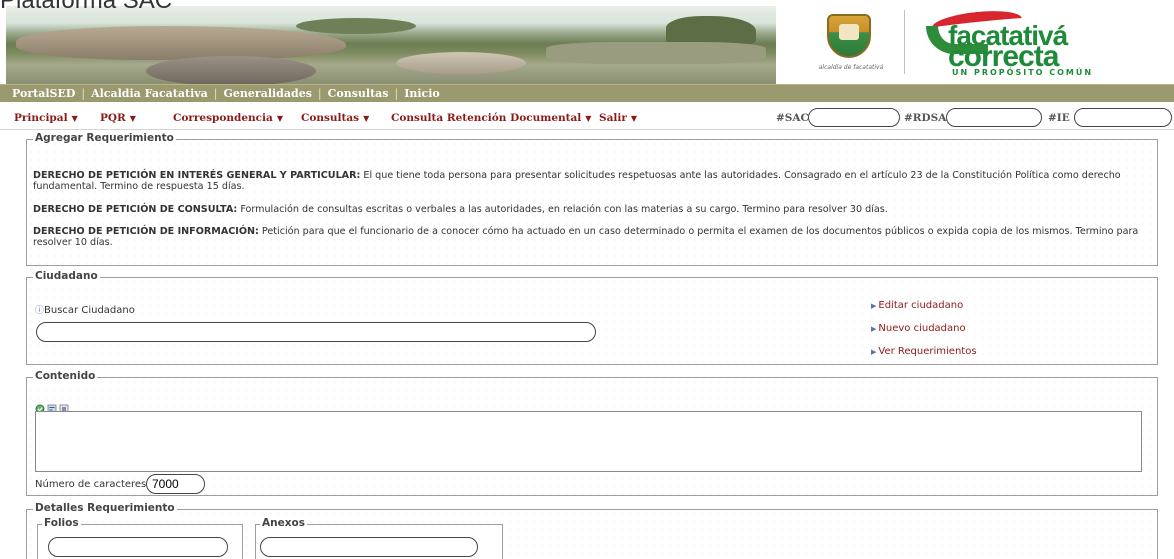  I want to click on derecho-informacion-title: DERECHO DE PETICIÓN DE INFORMACIÓN:, so click(146, 231).